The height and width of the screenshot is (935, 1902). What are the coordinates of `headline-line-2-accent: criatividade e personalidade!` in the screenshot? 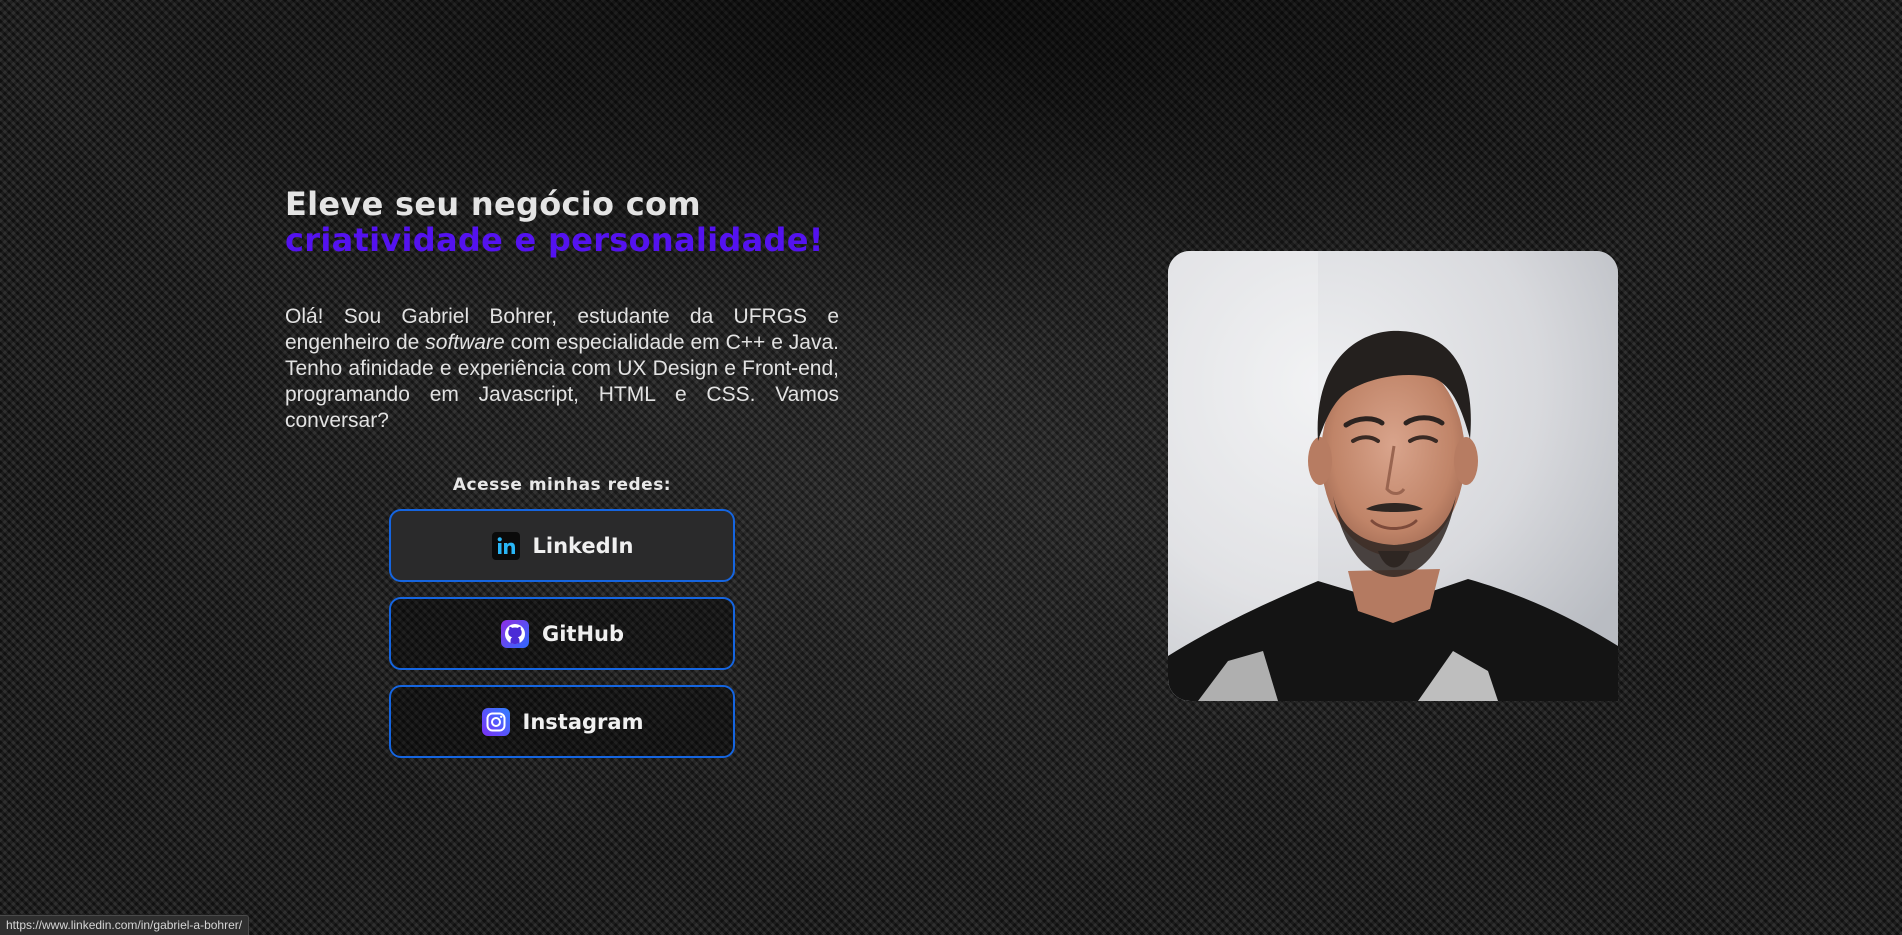 It's located at (554, 240).